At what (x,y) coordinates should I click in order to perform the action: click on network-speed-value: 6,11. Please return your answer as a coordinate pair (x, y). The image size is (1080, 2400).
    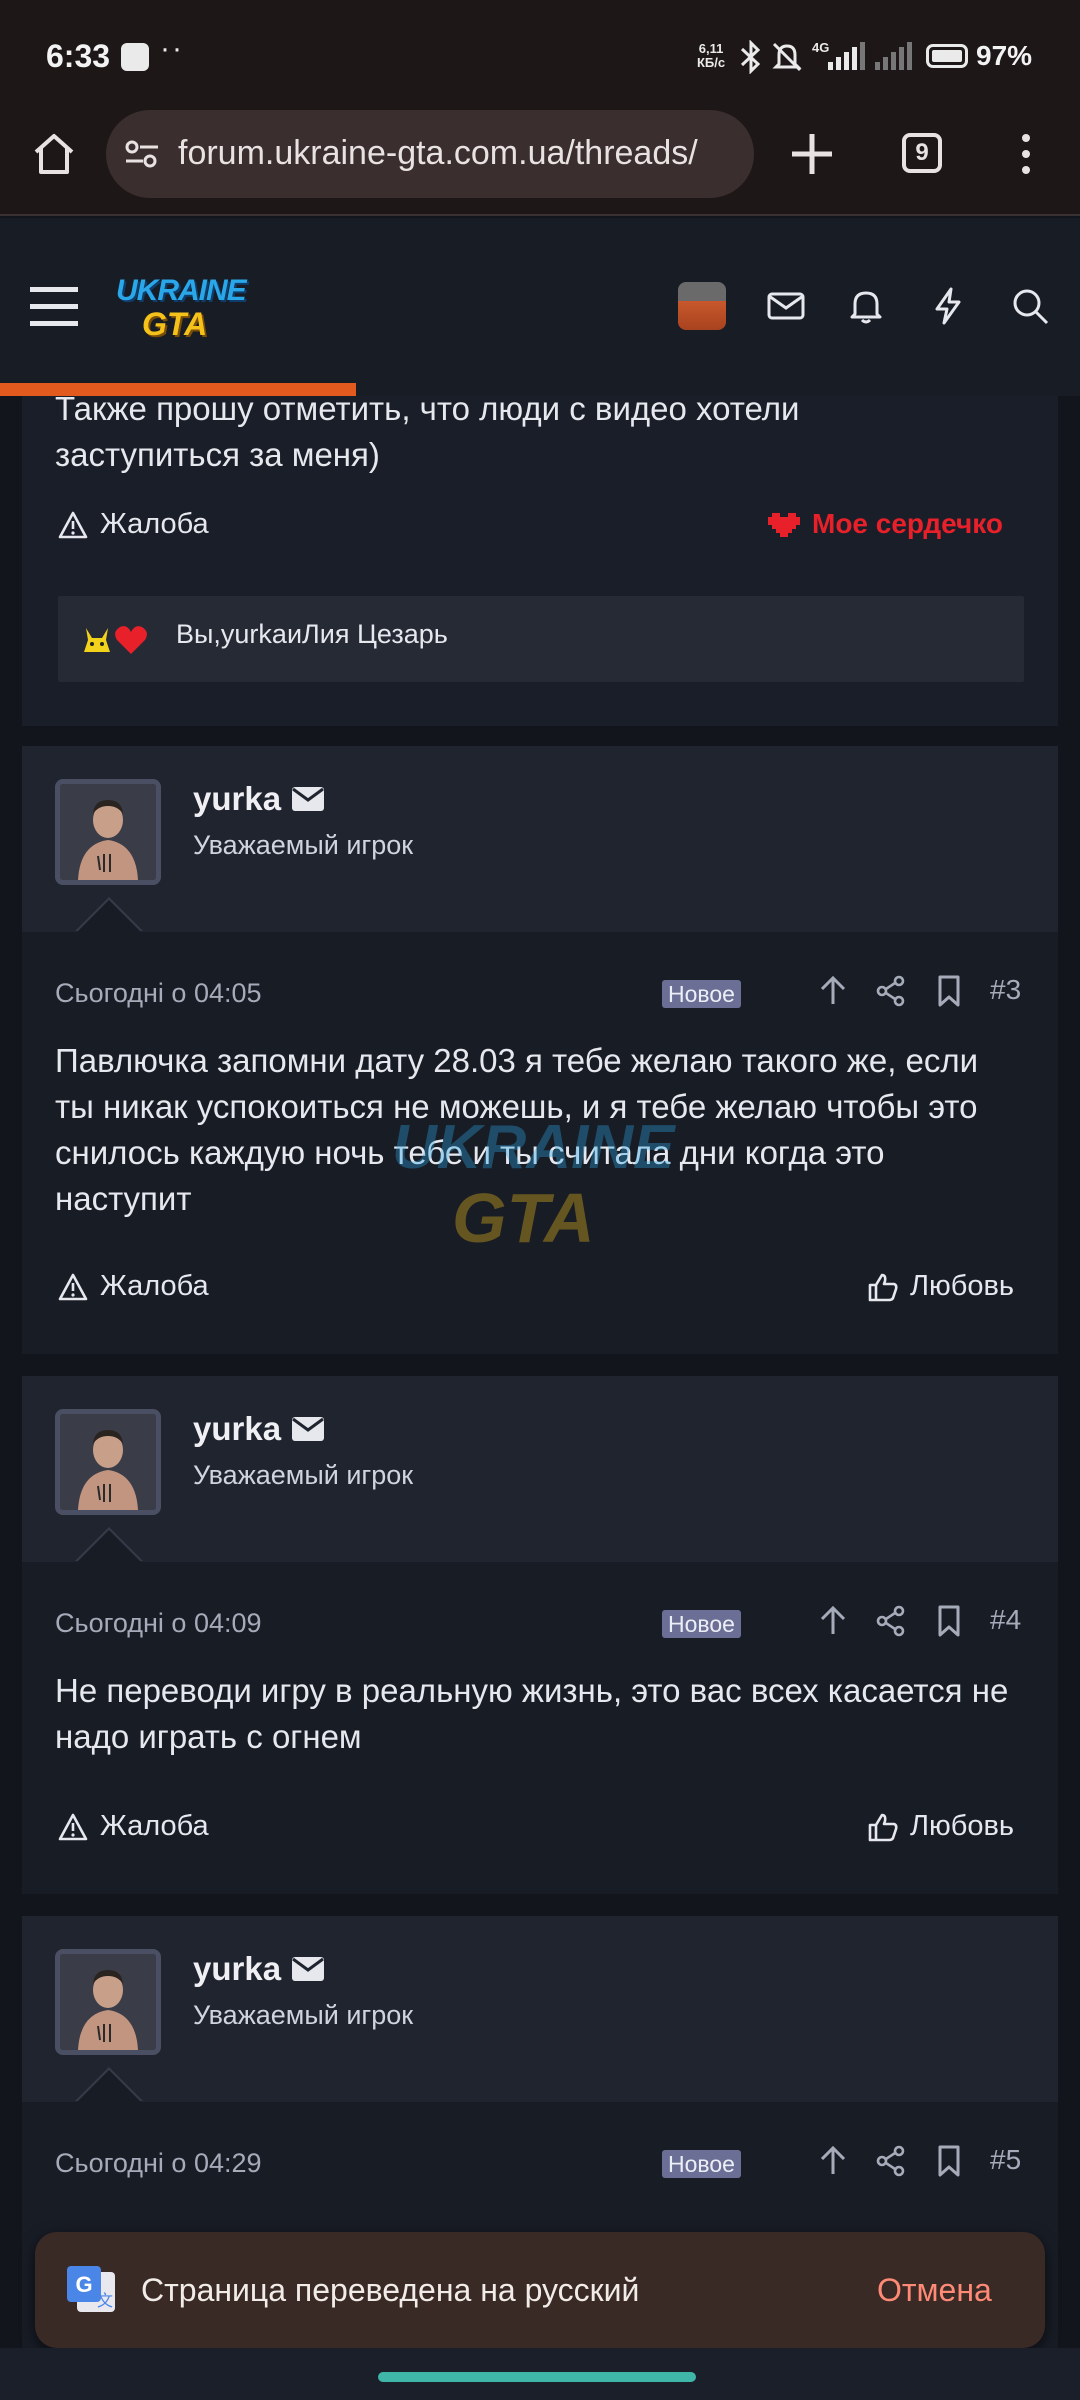
    Looking at the image, I should click on (711, 48).